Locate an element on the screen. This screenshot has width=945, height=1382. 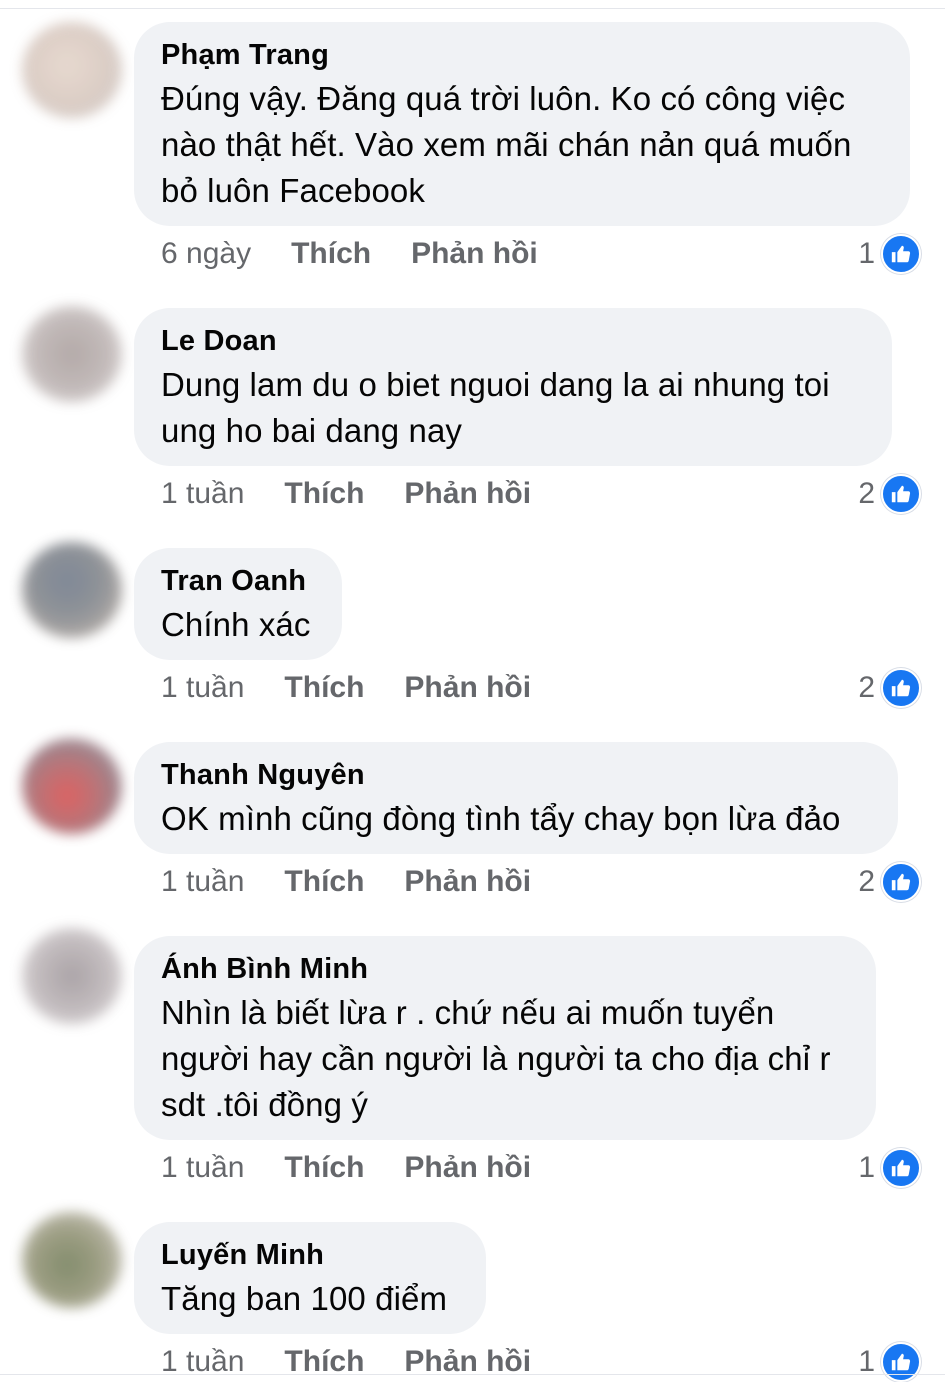
comment-author: Ánh Bình Minh is located at coordinates (504, 969).